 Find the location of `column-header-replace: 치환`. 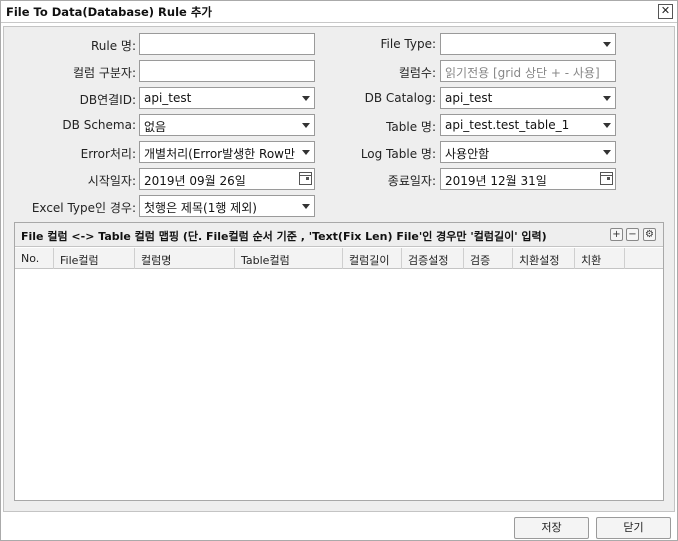

column-header-replace: 치환 is located at coordinates (600, 258).